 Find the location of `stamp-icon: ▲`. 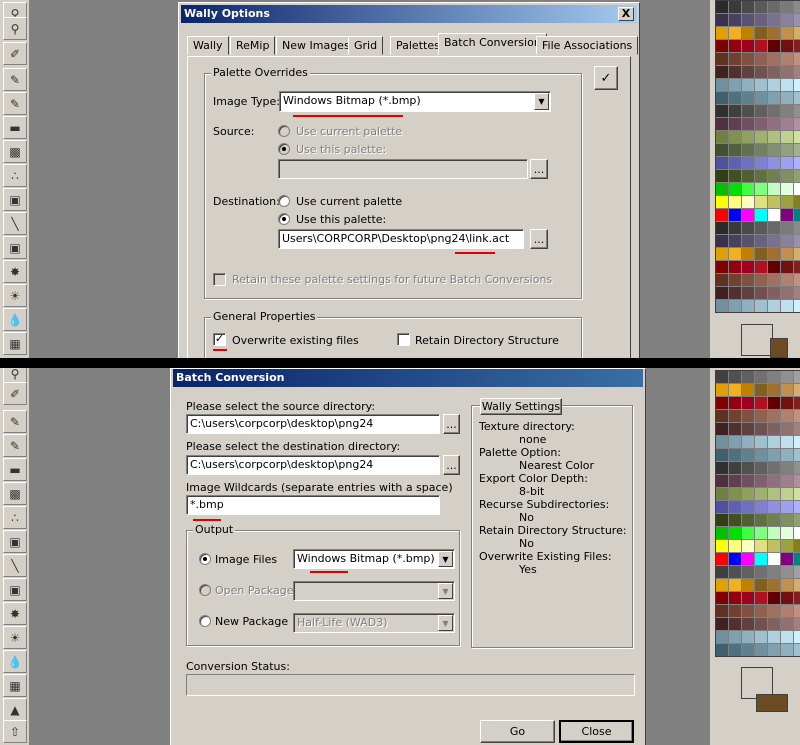

stamp-icon: ▲ is located at coordinates (15, 709).